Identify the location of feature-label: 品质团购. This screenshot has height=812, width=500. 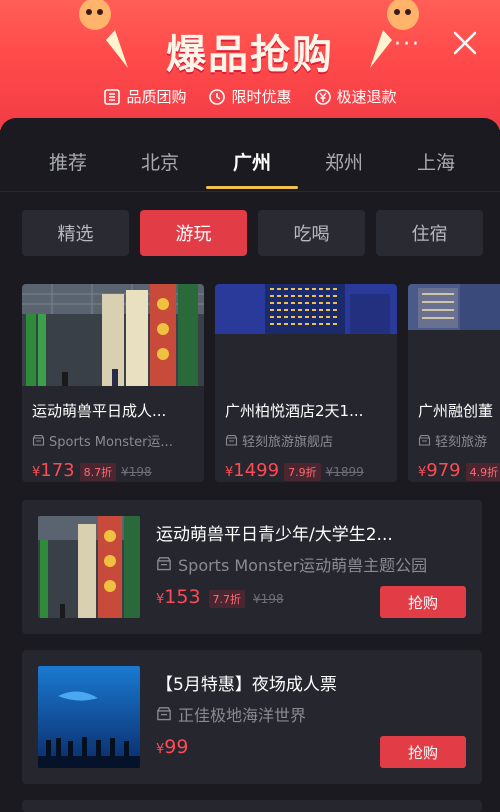
(156, 97).